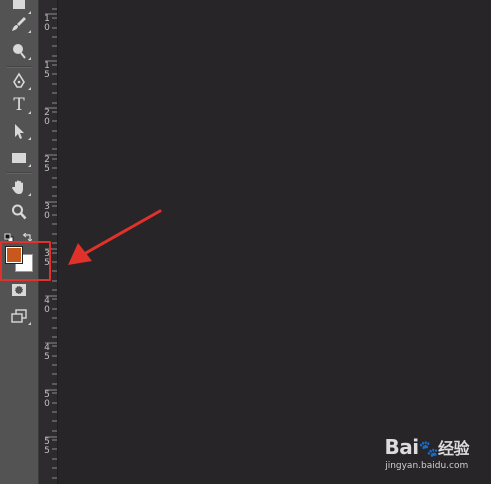 This screenshot has height=484, width=491. I want to click on watermark-logo: Bai🐾经验, so click(426, 448).